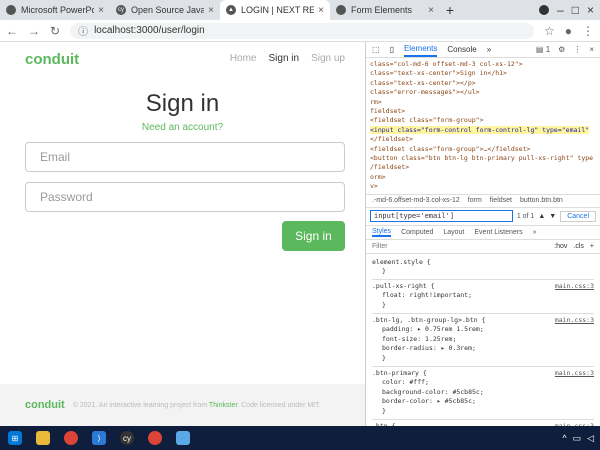  What do you see at coordinates (429, 321) in the screenshot?
I see `css-selector: .btn-lg, .btn-group-lg>.btn {` at bounding box center [429, 321].